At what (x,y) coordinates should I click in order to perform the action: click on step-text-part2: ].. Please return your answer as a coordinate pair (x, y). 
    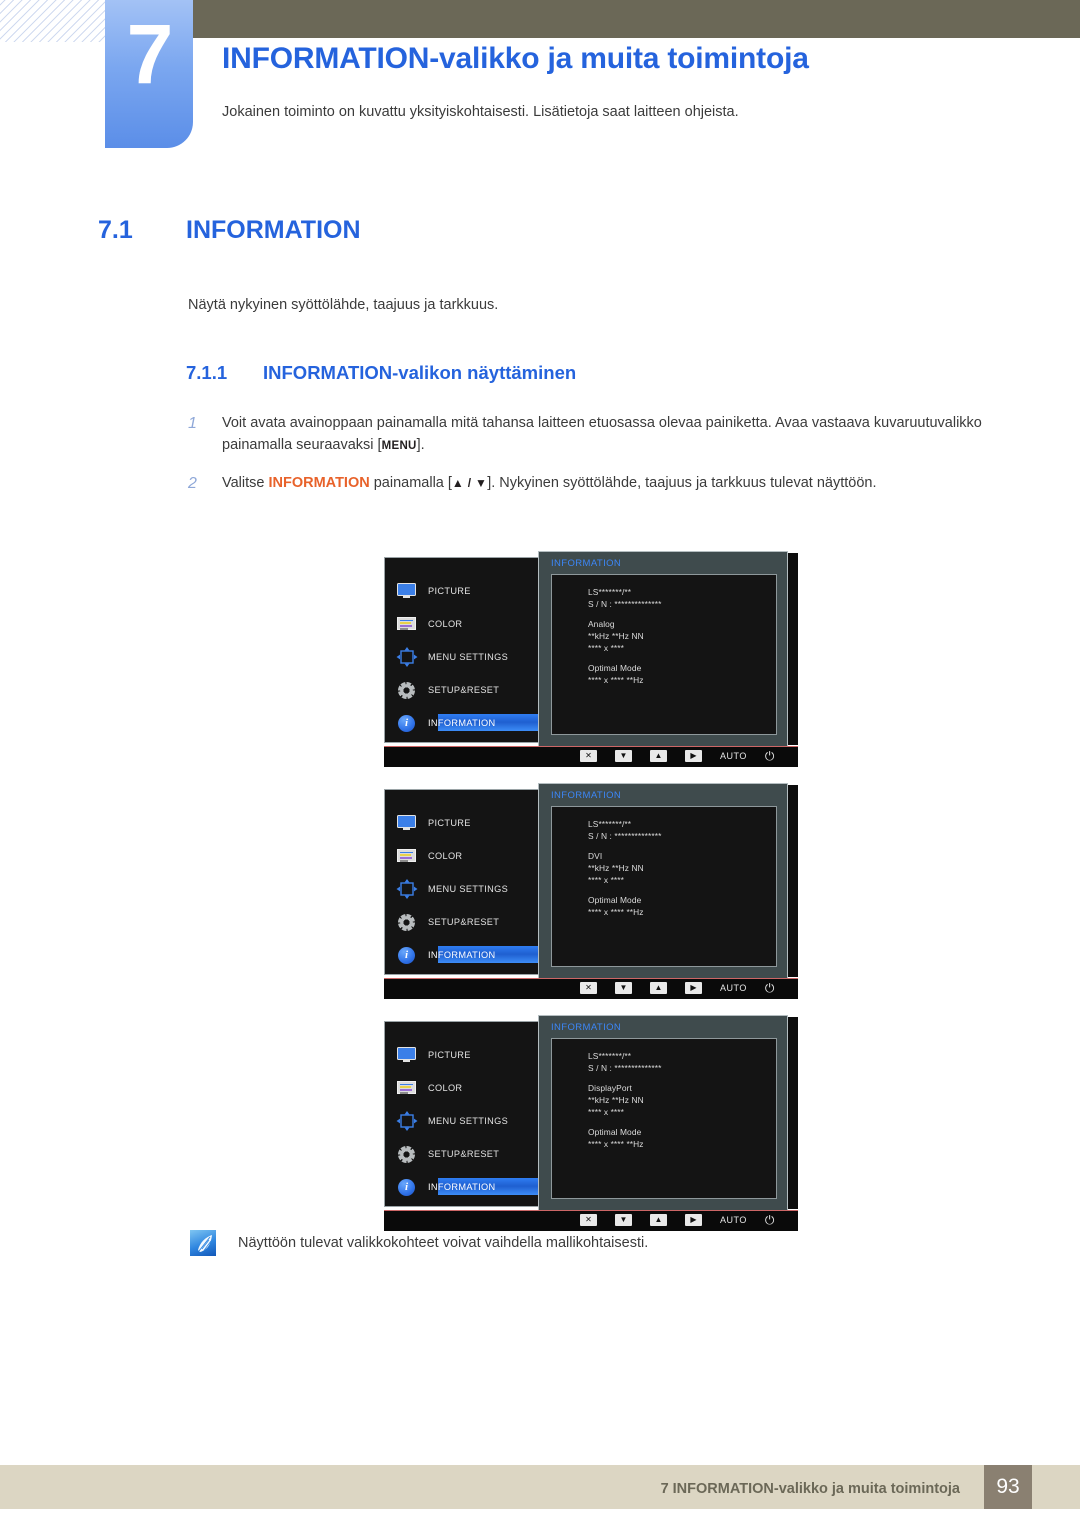
    Looking at the image, I should click on (420, 445).